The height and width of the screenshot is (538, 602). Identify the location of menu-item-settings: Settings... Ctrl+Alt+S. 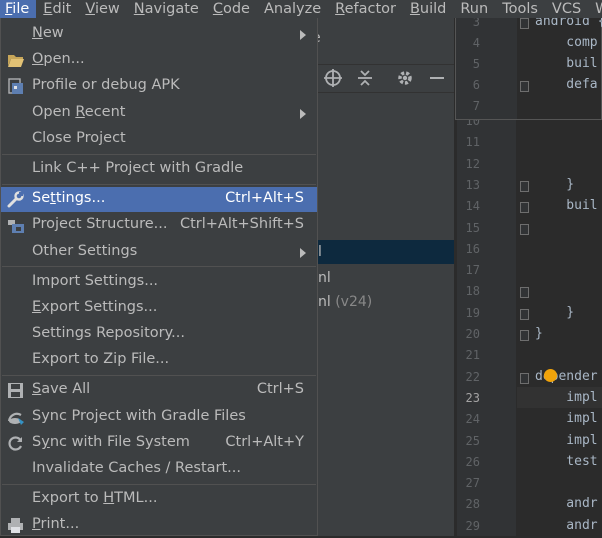
(159, 199).